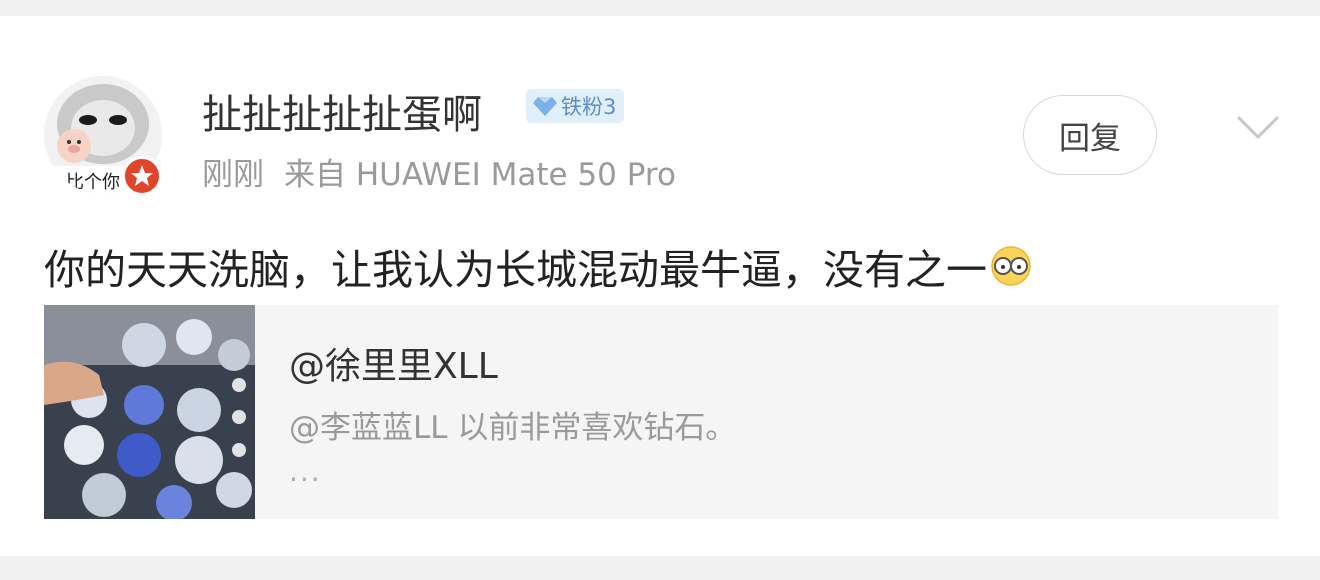 Image resolution: width=1320 pixels, height=580 pixels. I want to click on quoted-post-thumbnail, so click(149, 412).